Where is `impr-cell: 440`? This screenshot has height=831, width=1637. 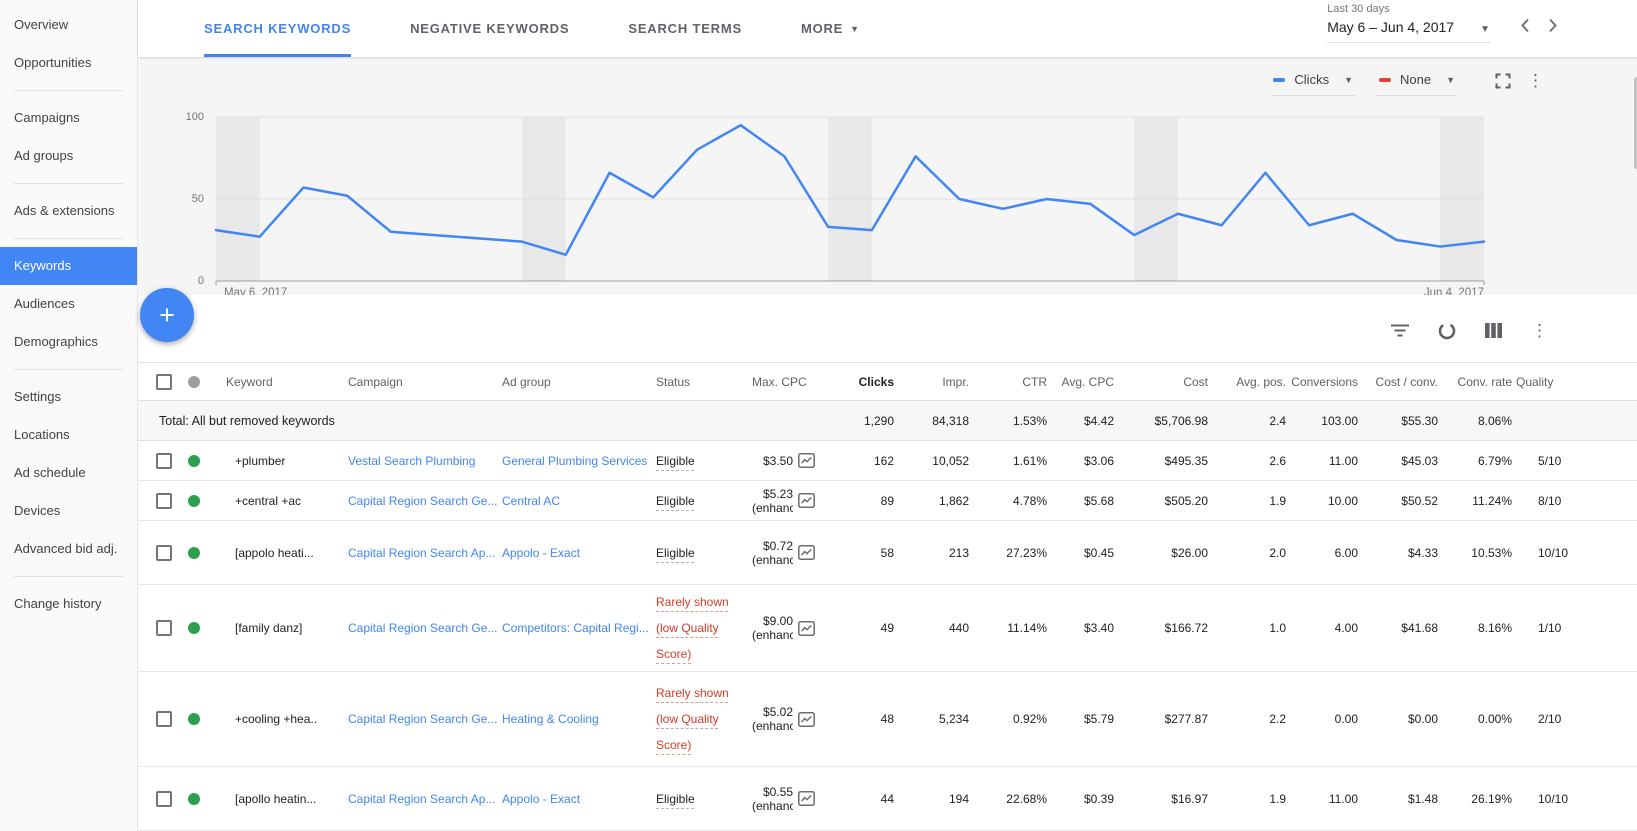 impr-cell: 440 is located at coordinates (958, 628).